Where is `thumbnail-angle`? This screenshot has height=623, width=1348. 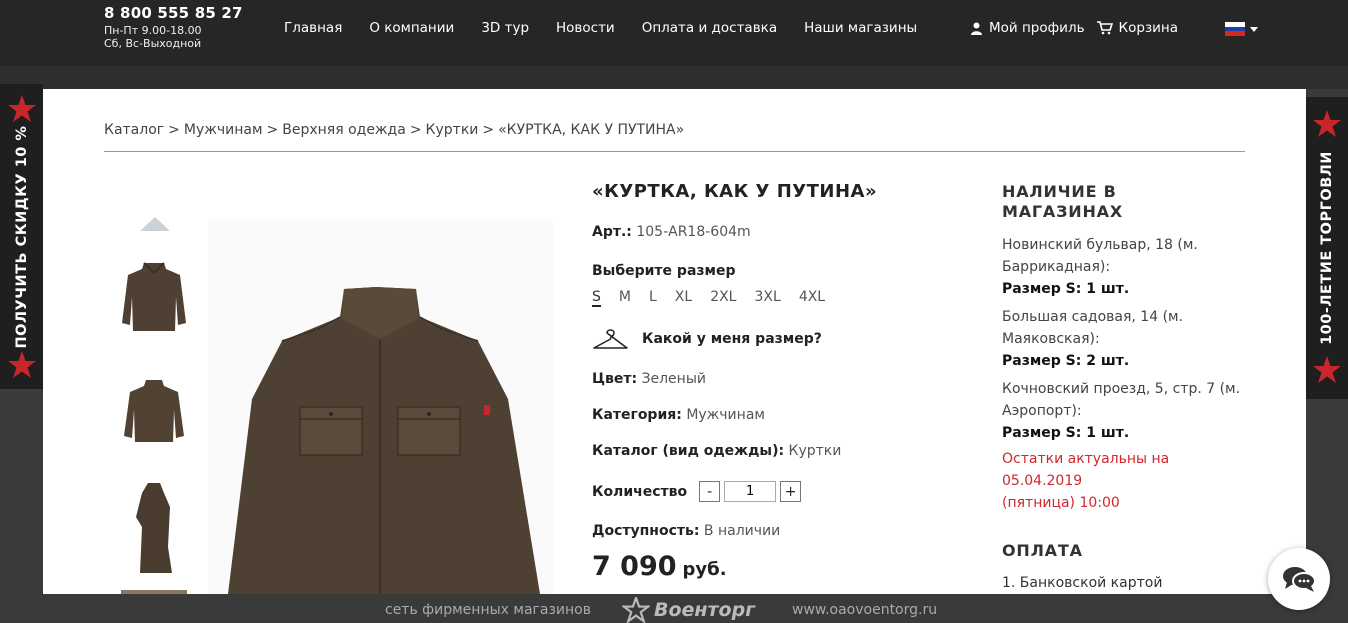 thumbnail-angle is located at coordinates (154, 410).